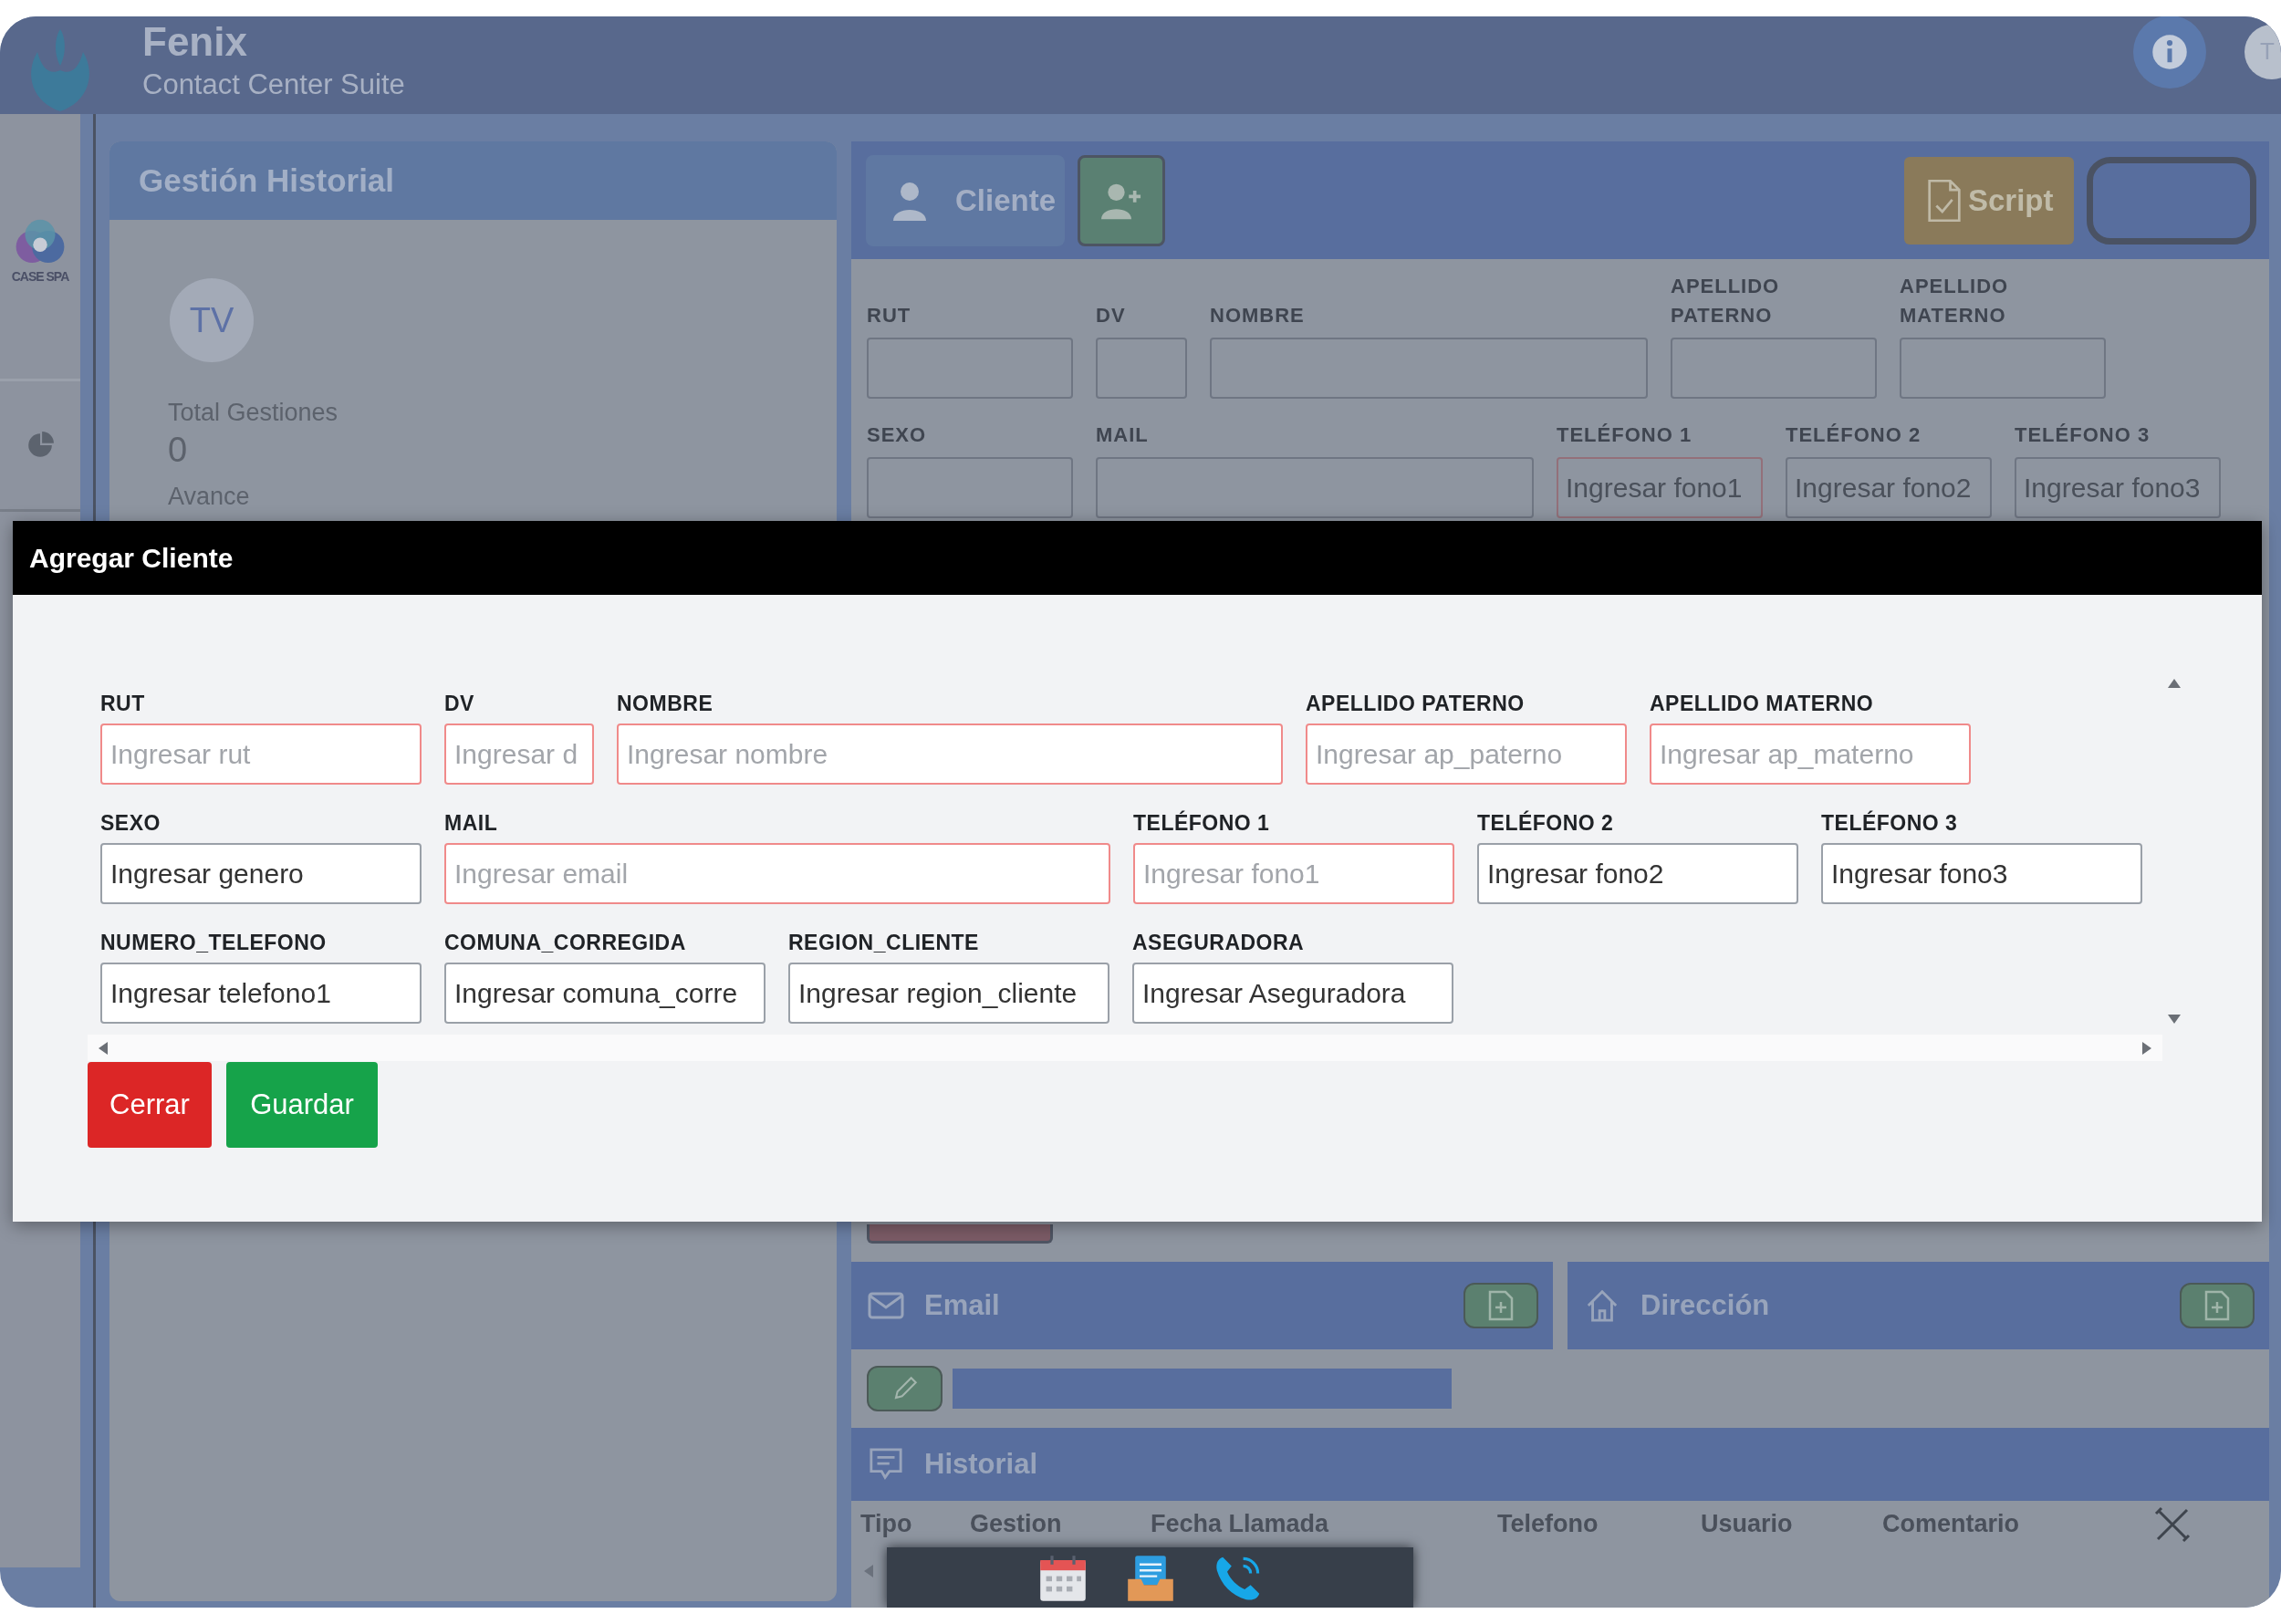  Describe the element at coordinates (886, 1464) in the screenshot. I see `chat-icon` at that location.